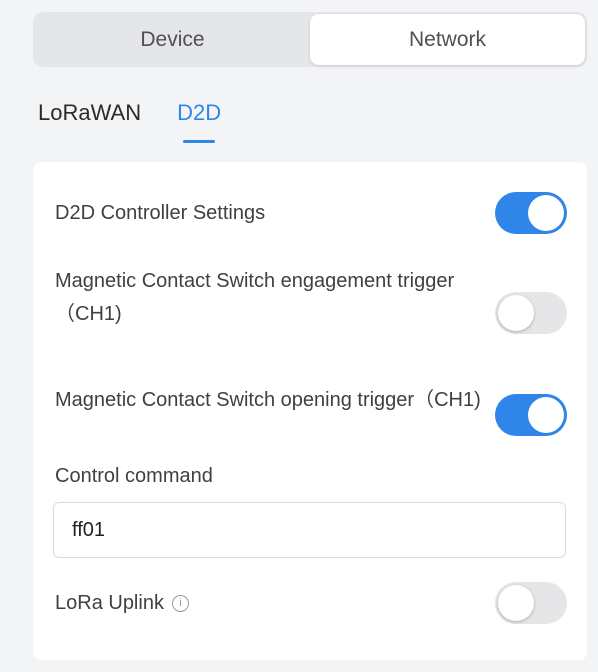  What do you see at coordinates (309, 530) in the screenshot?
I see `control-command-input` at bounding box center [309, 530].